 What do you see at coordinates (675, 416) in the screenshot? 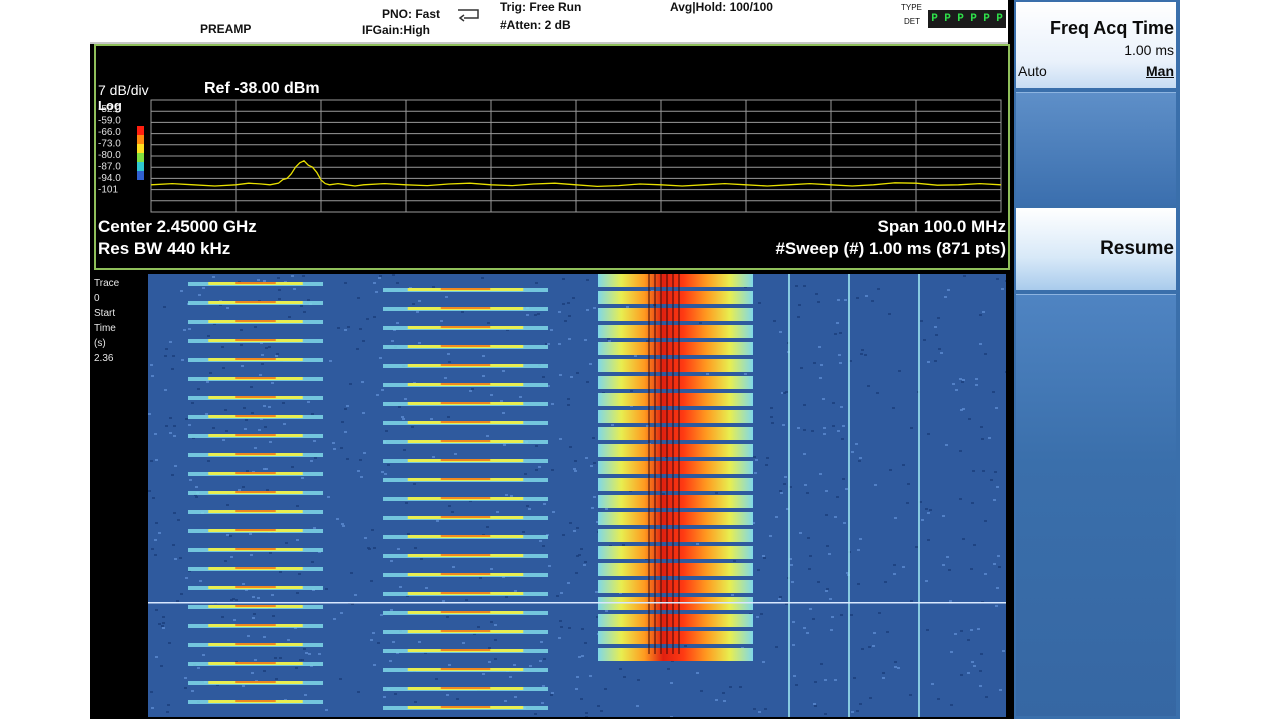
I see `wideband-signal-row` at bounding box center [675, 416].